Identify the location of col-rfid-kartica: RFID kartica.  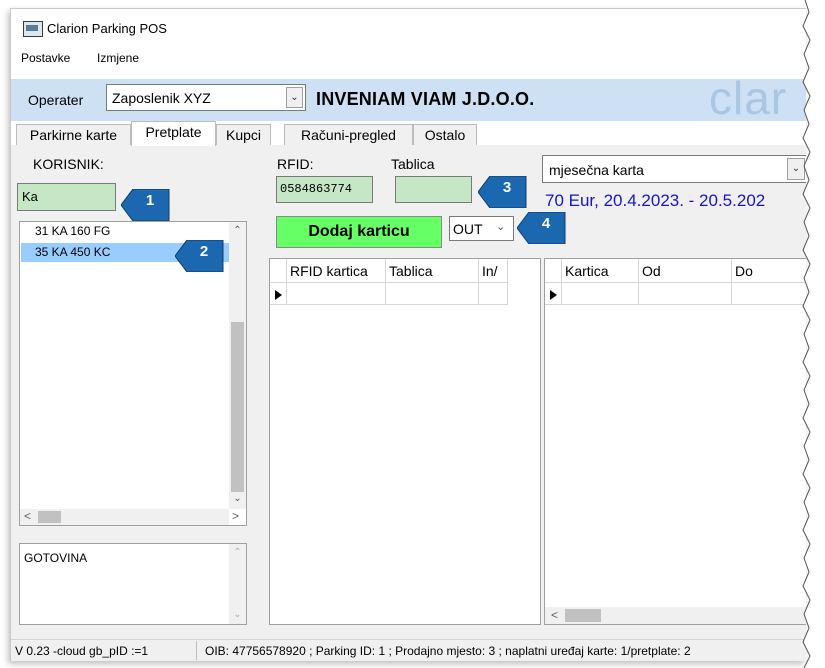
(336, 271).